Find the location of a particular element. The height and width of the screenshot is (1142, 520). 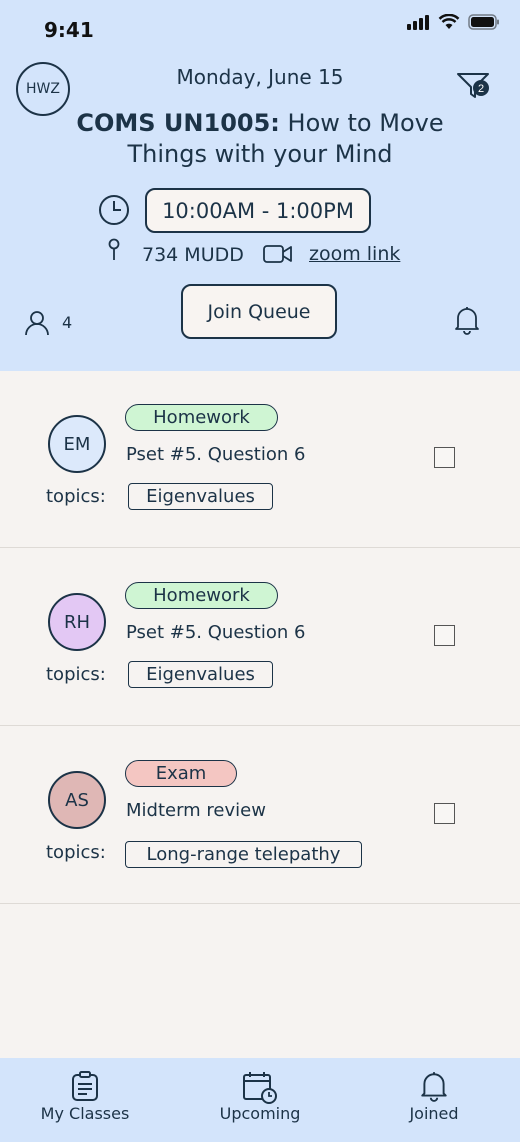

status-time: 9:41 is located at coordinates (69, 30).